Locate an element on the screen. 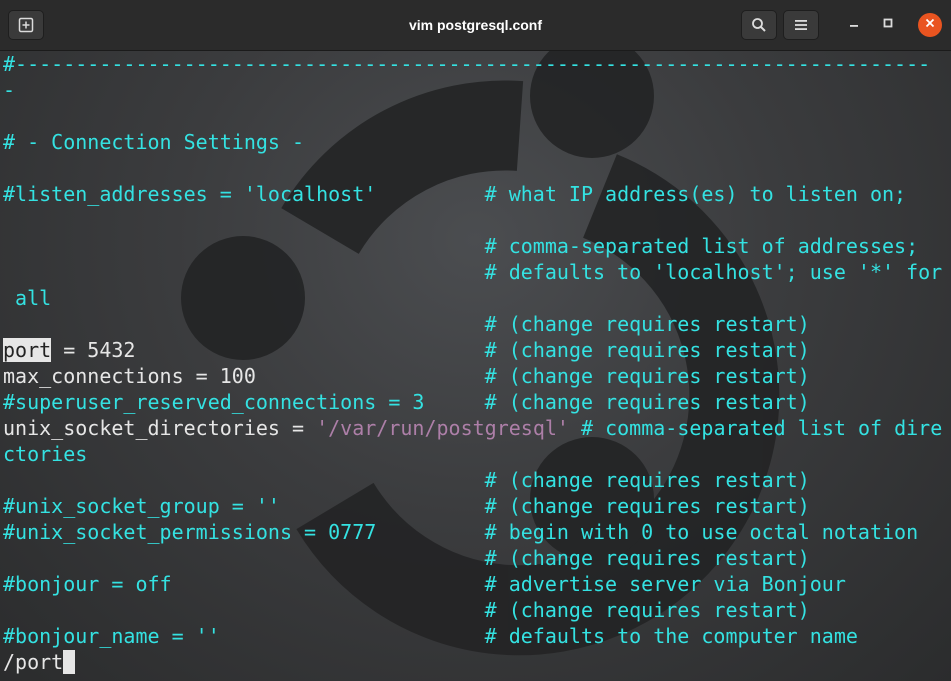 This screenshot has width=951, height=681. title-bar: vim postgresql.conf is located at coordinates (475, 25).